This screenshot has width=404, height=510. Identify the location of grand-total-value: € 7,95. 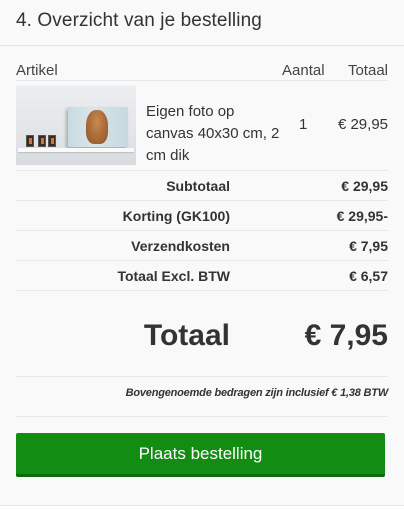
(346, 335).